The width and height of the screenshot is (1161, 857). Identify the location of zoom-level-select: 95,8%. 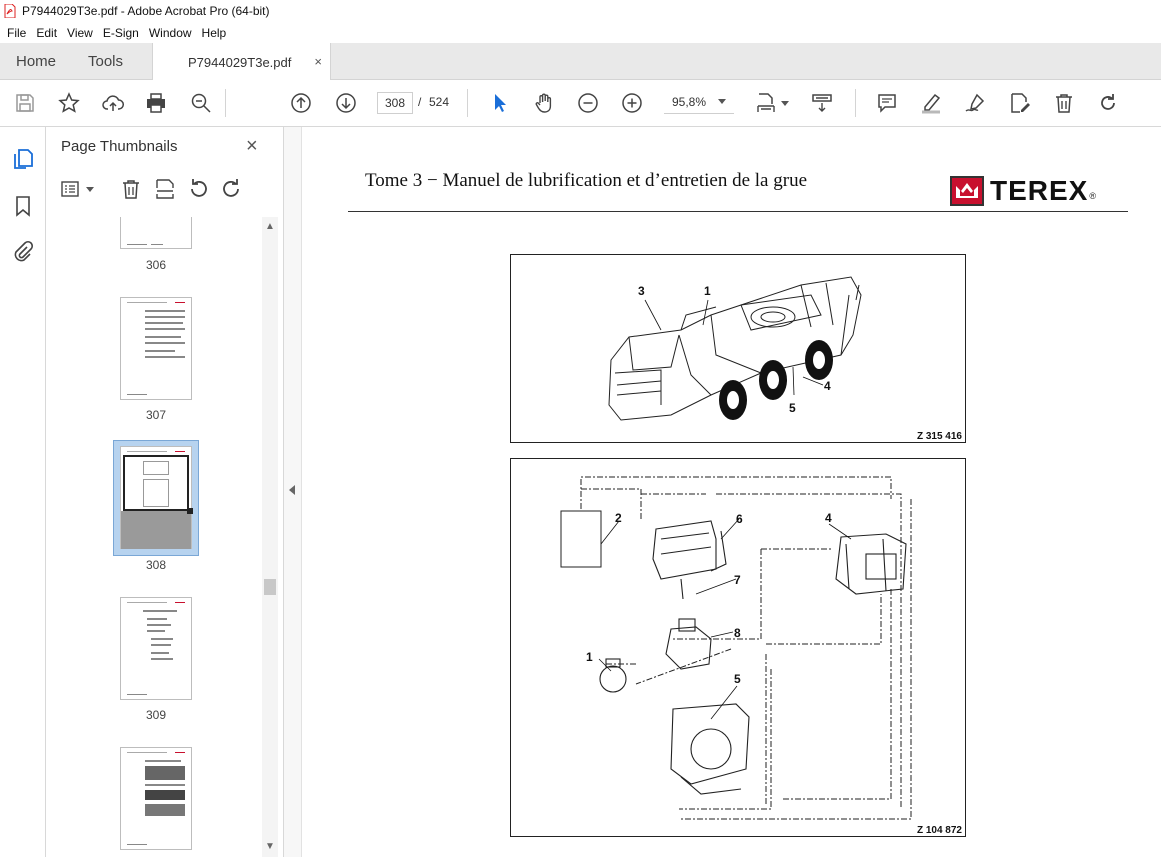
(699, 103).